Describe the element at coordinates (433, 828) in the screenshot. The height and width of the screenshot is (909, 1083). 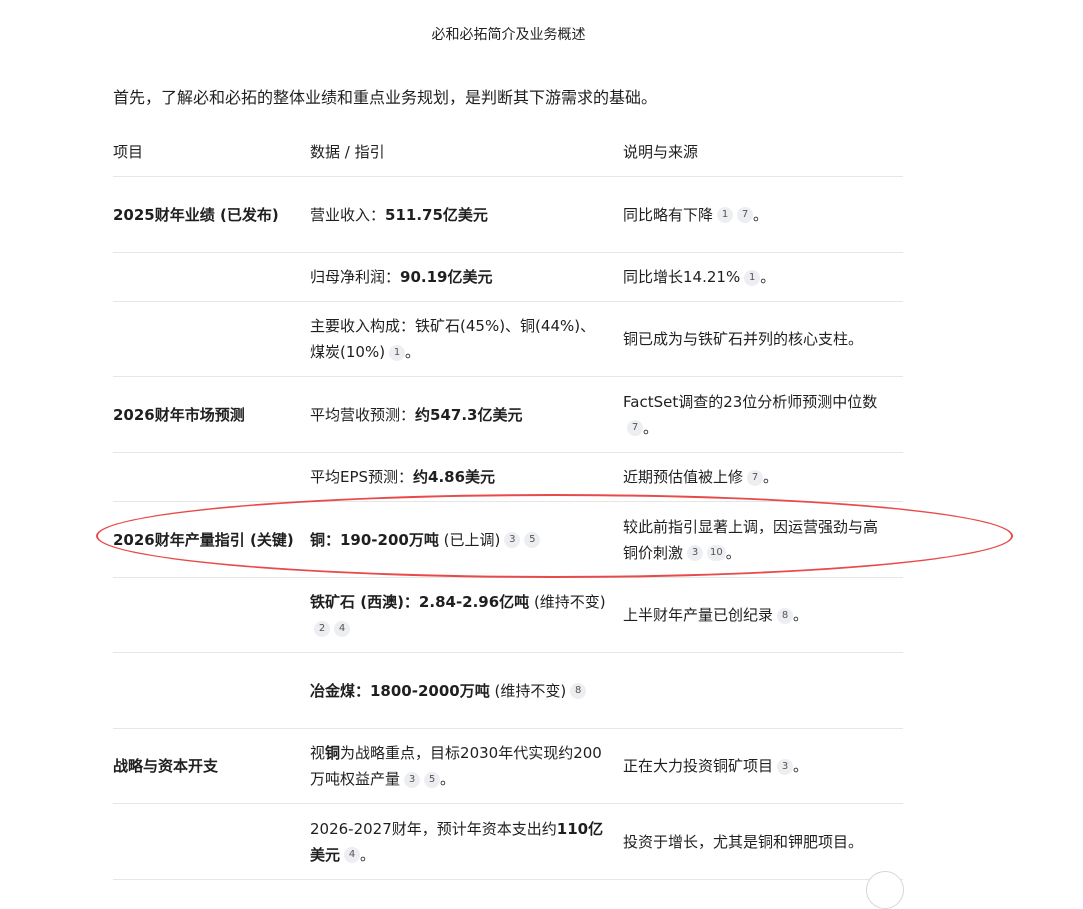
I see `data-text: 2026-2027财年，预计年资本支出约` at that location.